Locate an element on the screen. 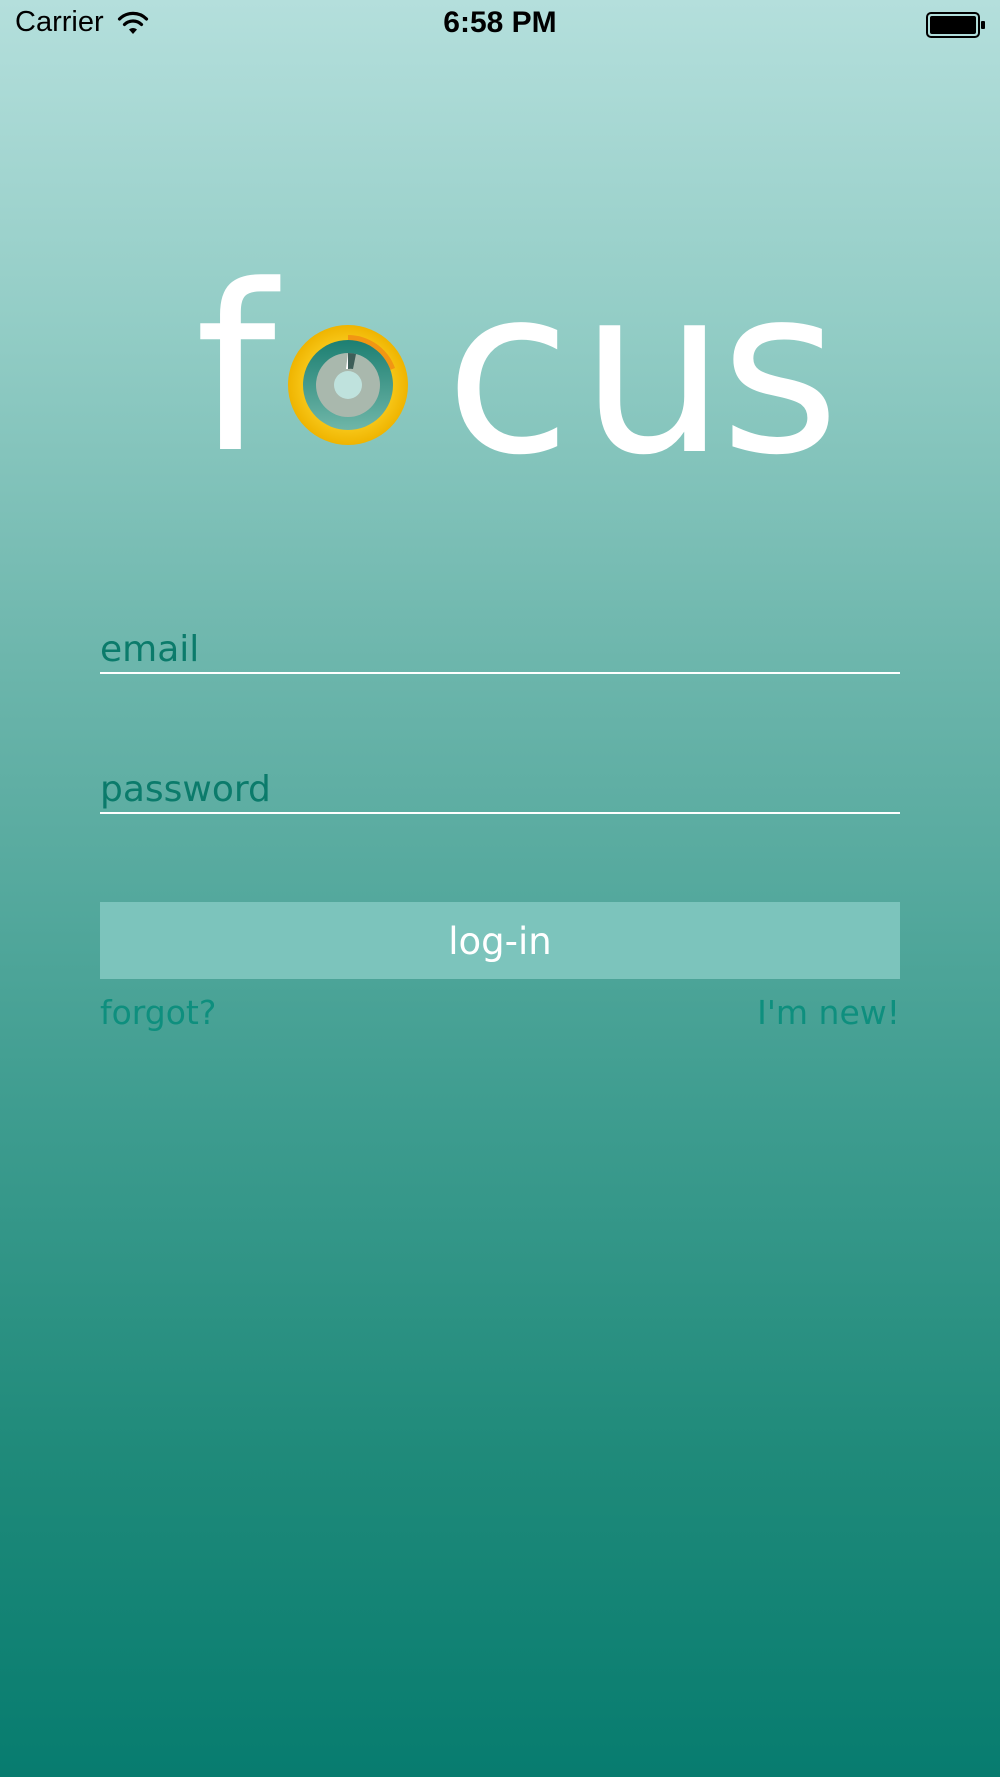  focus-logo: f c u s is located at coordinates (517, 372).